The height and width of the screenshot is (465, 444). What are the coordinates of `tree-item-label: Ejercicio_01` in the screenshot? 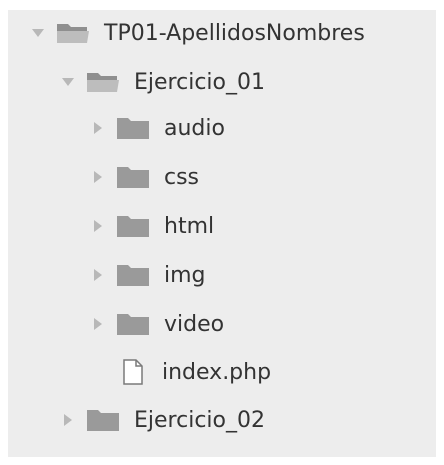 It's located at (199, 82).